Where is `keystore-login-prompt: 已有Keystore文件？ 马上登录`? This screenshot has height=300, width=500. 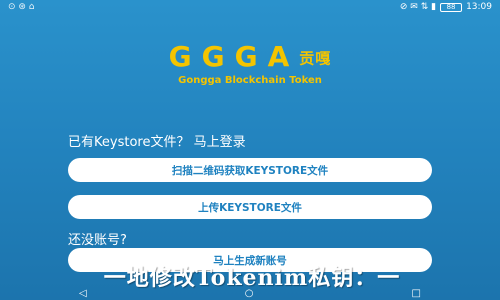 keystore-login-prompt: 已有Keystore文件？ 马上登录 is located at coordinates (157, 140).